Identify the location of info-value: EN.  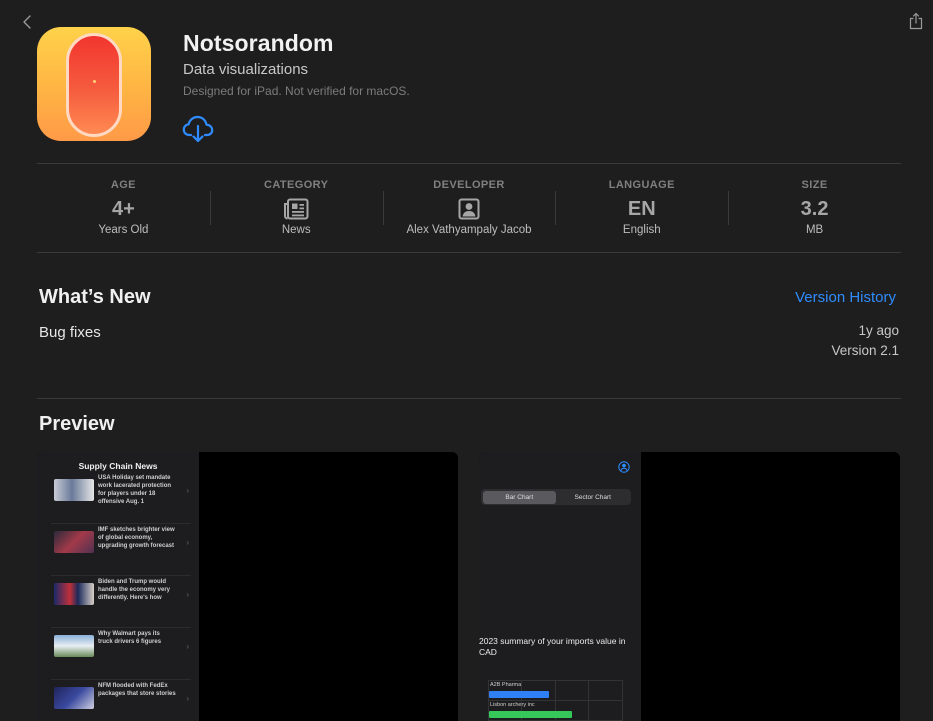
(641, 208).